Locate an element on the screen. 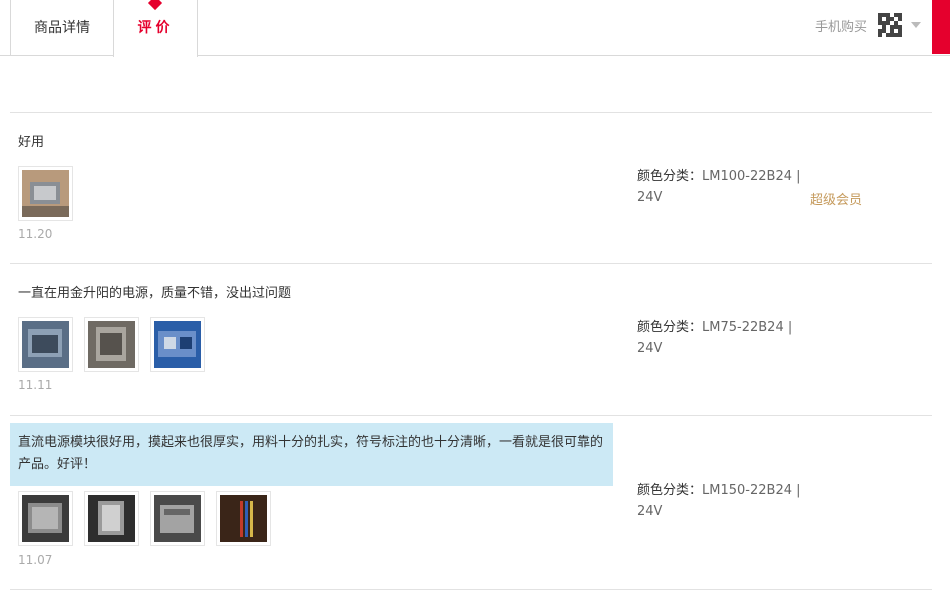  tab-bar: 商品详情 评价 手机购买 is located at coordinates (475, 28).